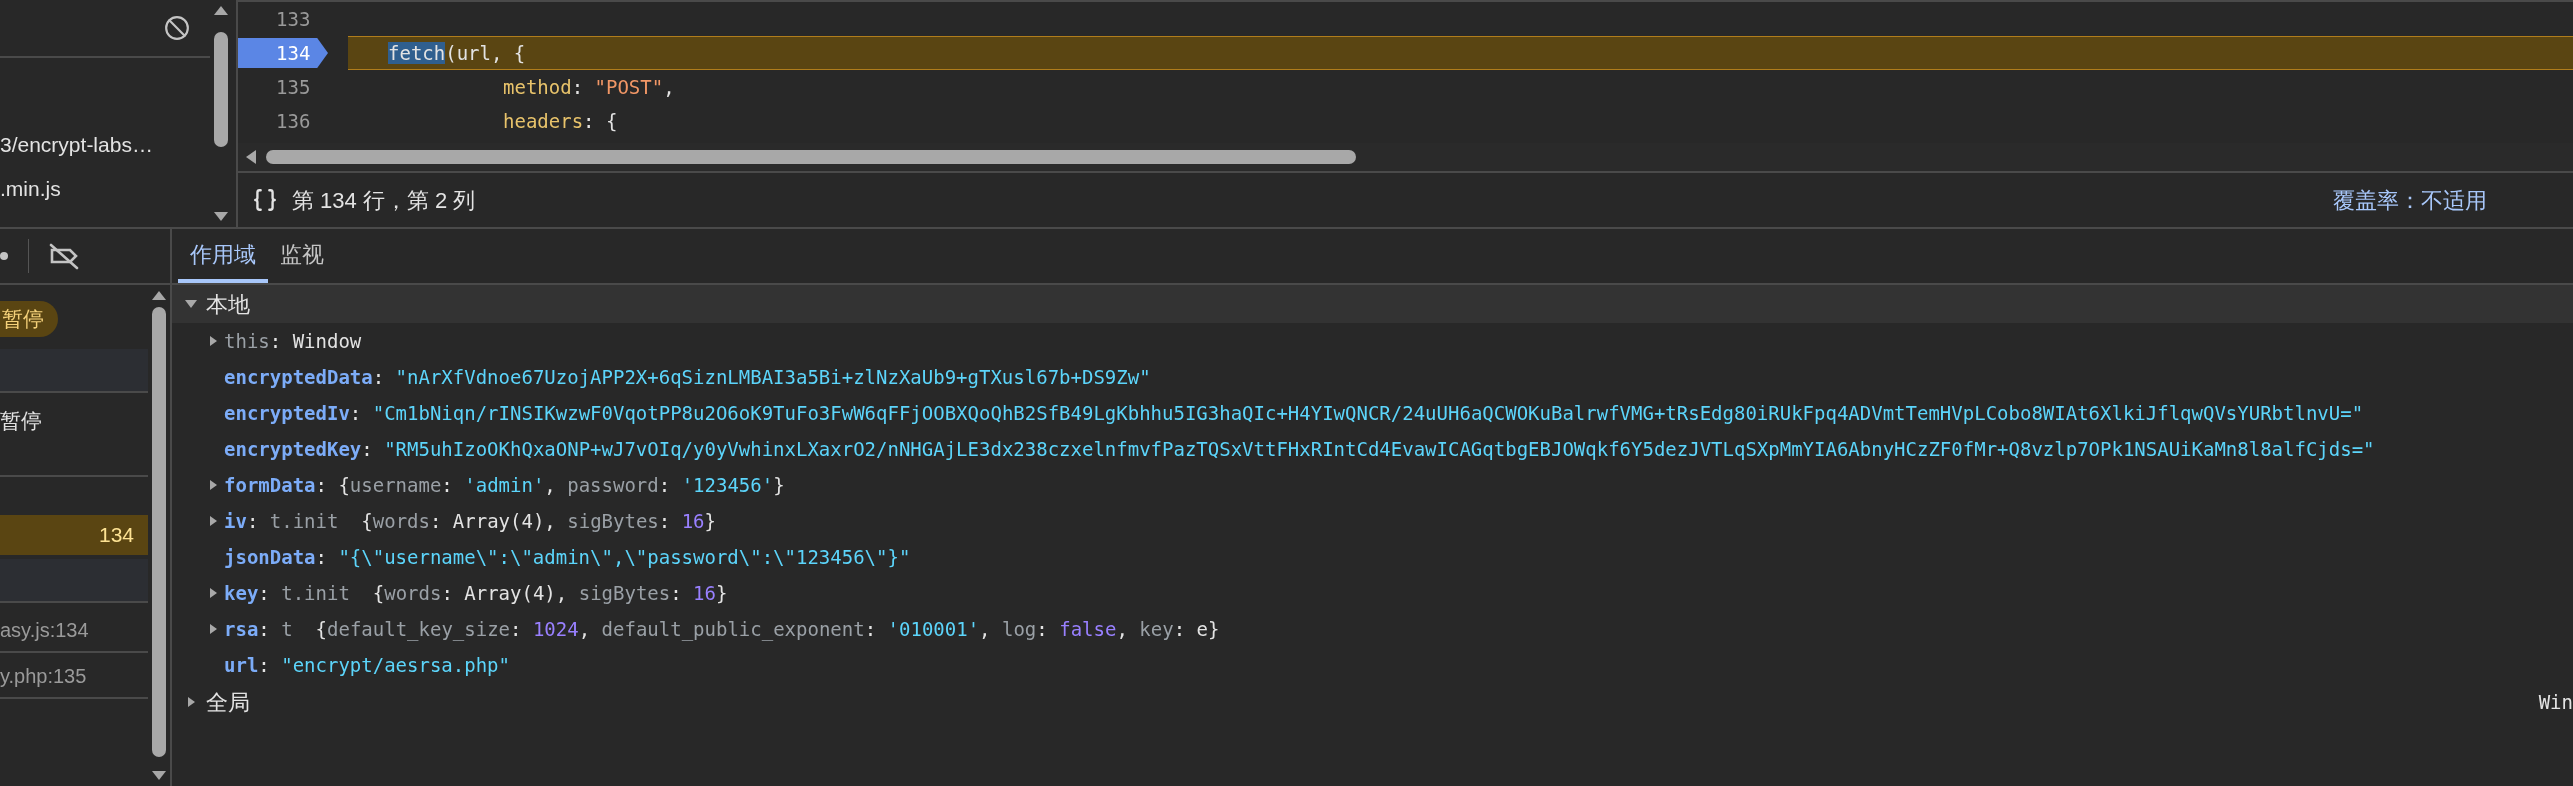 The width and height of the screenshot is (2573, 786). What do you see at coordinates (687, 377) in the screenshot?
I see `scope-variable: encryptedData: "nArXfVdnoe67UzojAPP2X+6qSiznLMBAI3a5Bi+zlNzXaUb9+gTXusl67b+DS9Zw"` at bounding box center [687, 377].